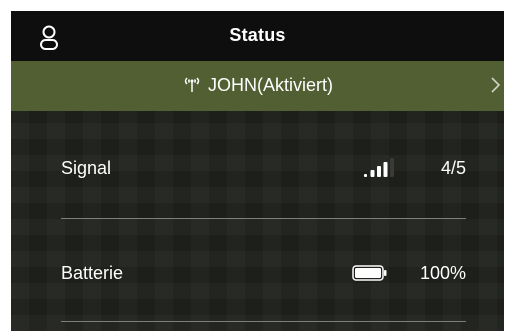 This screenshot has height=331, width=505. I want to click on page-title: Status, so click(257, 35).